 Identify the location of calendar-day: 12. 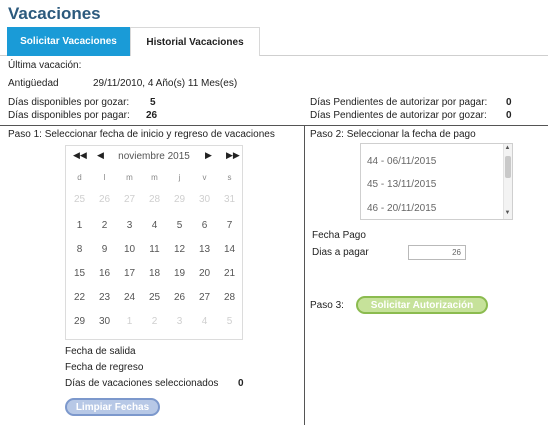
(179, 249).